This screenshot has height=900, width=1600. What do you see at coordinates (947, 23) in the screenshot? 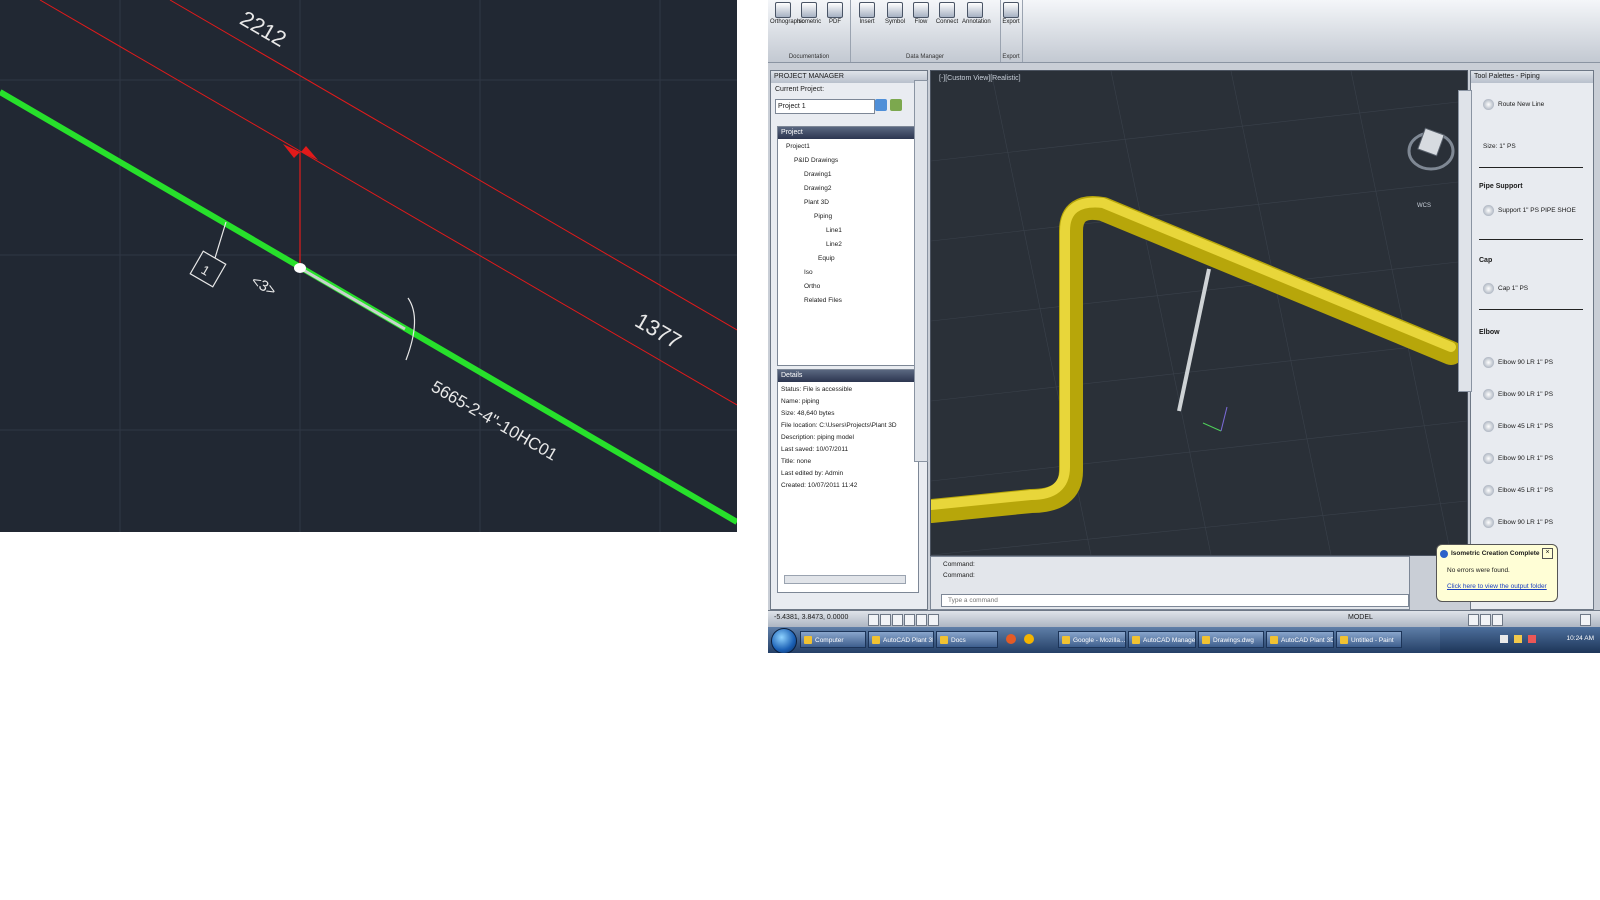
I see `ribbon-button-connect: Connect` at bounding box center [947, 23].